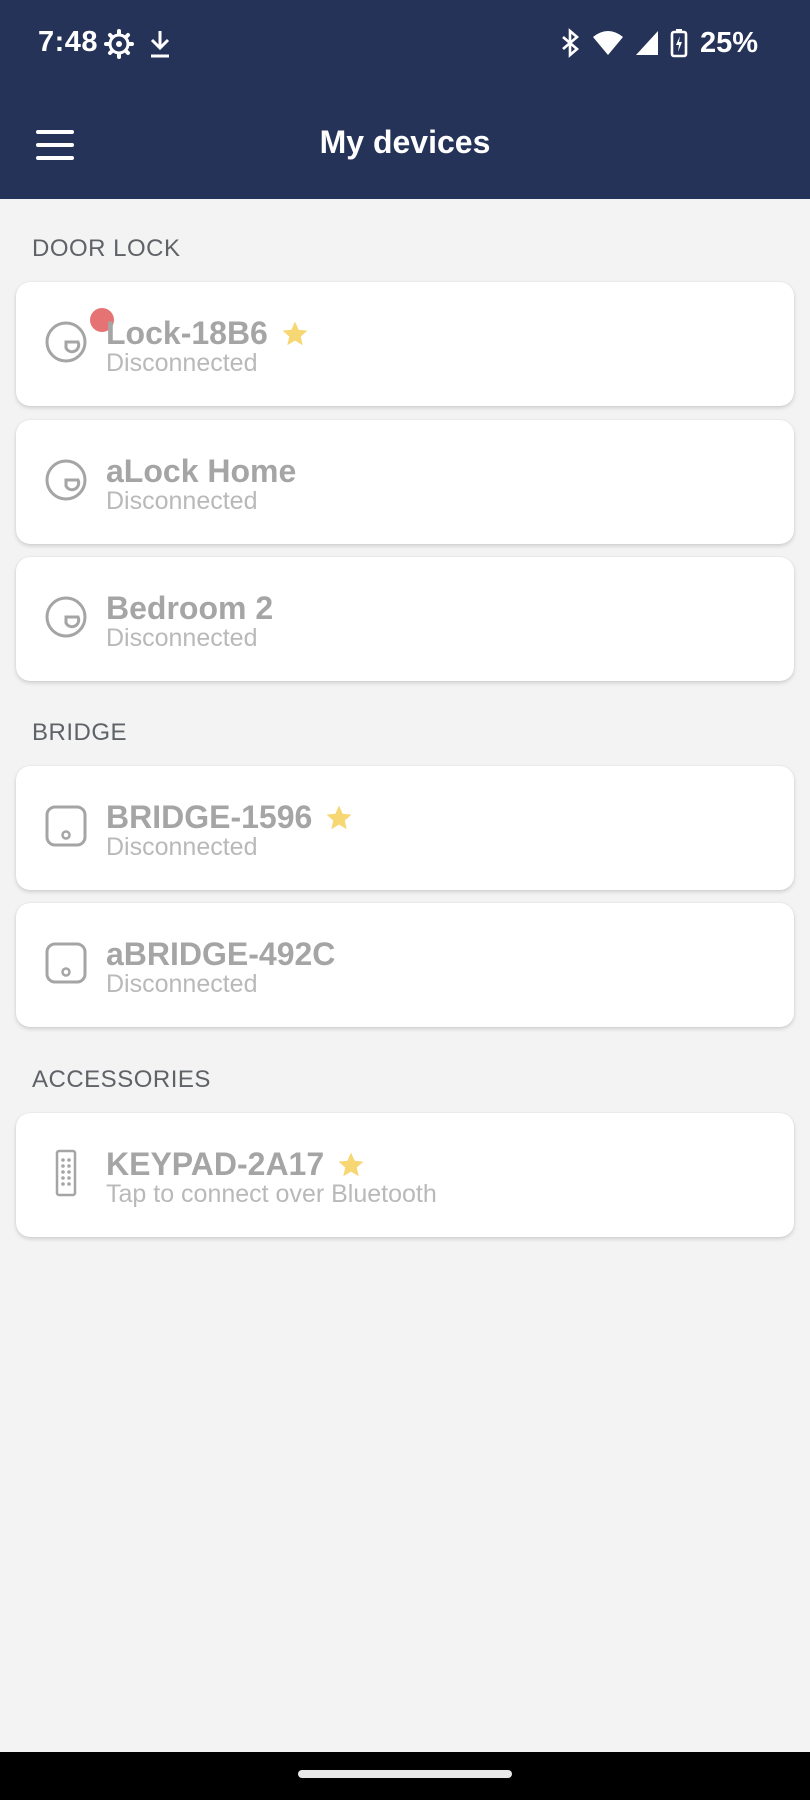 This screenshot has width=810, height=1800. What do you see at coordinates (271, 1194) in the screenshot?
I see `device-status: Tap to connect over Bluetooth` at bounding box center [271, 1194].